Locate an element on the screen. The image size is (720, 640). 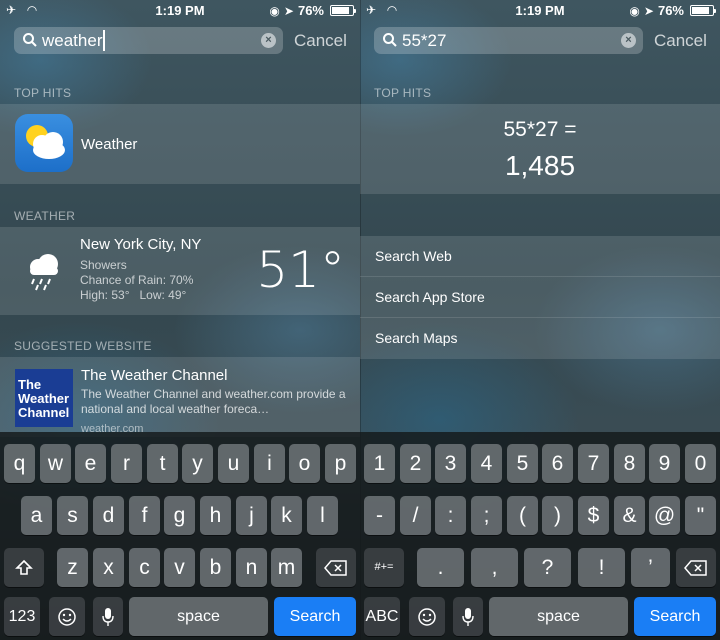
key-minus: - is located at coordinates (379, 515).